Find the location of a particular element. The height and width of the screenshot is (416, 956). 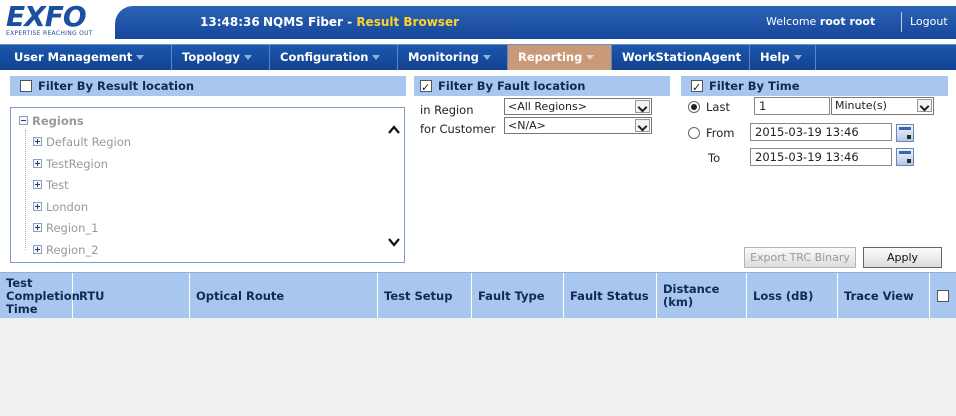

tree-item: TestRegion is located at coordinates (70, 164).